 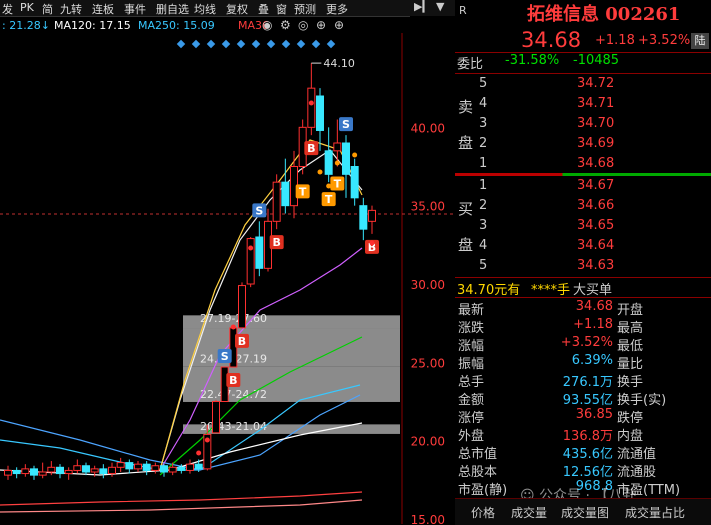 What do you see at coordinates (596, 245) in the screenshot?
I see `order-price: 34.64` at bounding box center [596, 245].